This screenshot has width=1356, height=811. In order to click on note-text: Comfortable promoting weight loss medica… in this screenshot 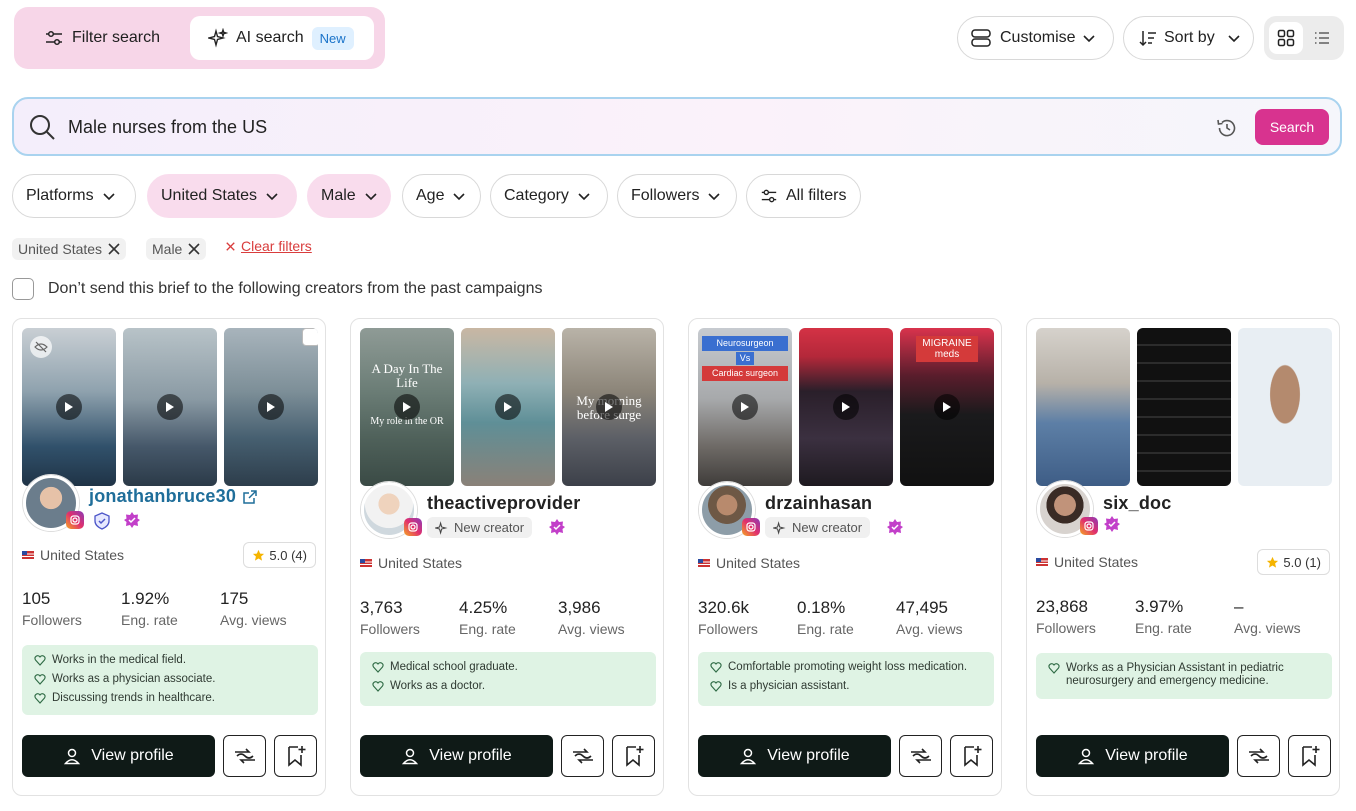, I will do `click(848, 667)`.